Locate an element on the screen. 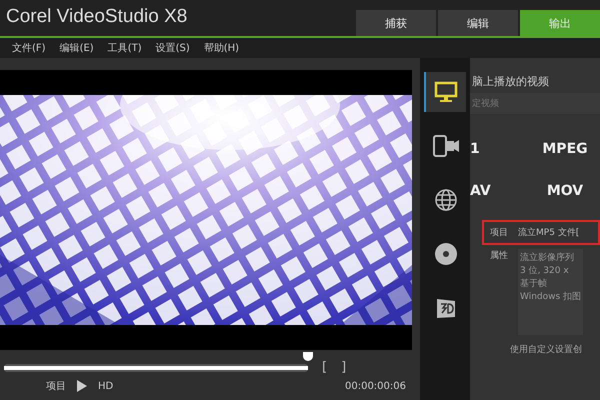 The image size is (600, 400). format-option: MPEG is located at coordinates (560, 149).